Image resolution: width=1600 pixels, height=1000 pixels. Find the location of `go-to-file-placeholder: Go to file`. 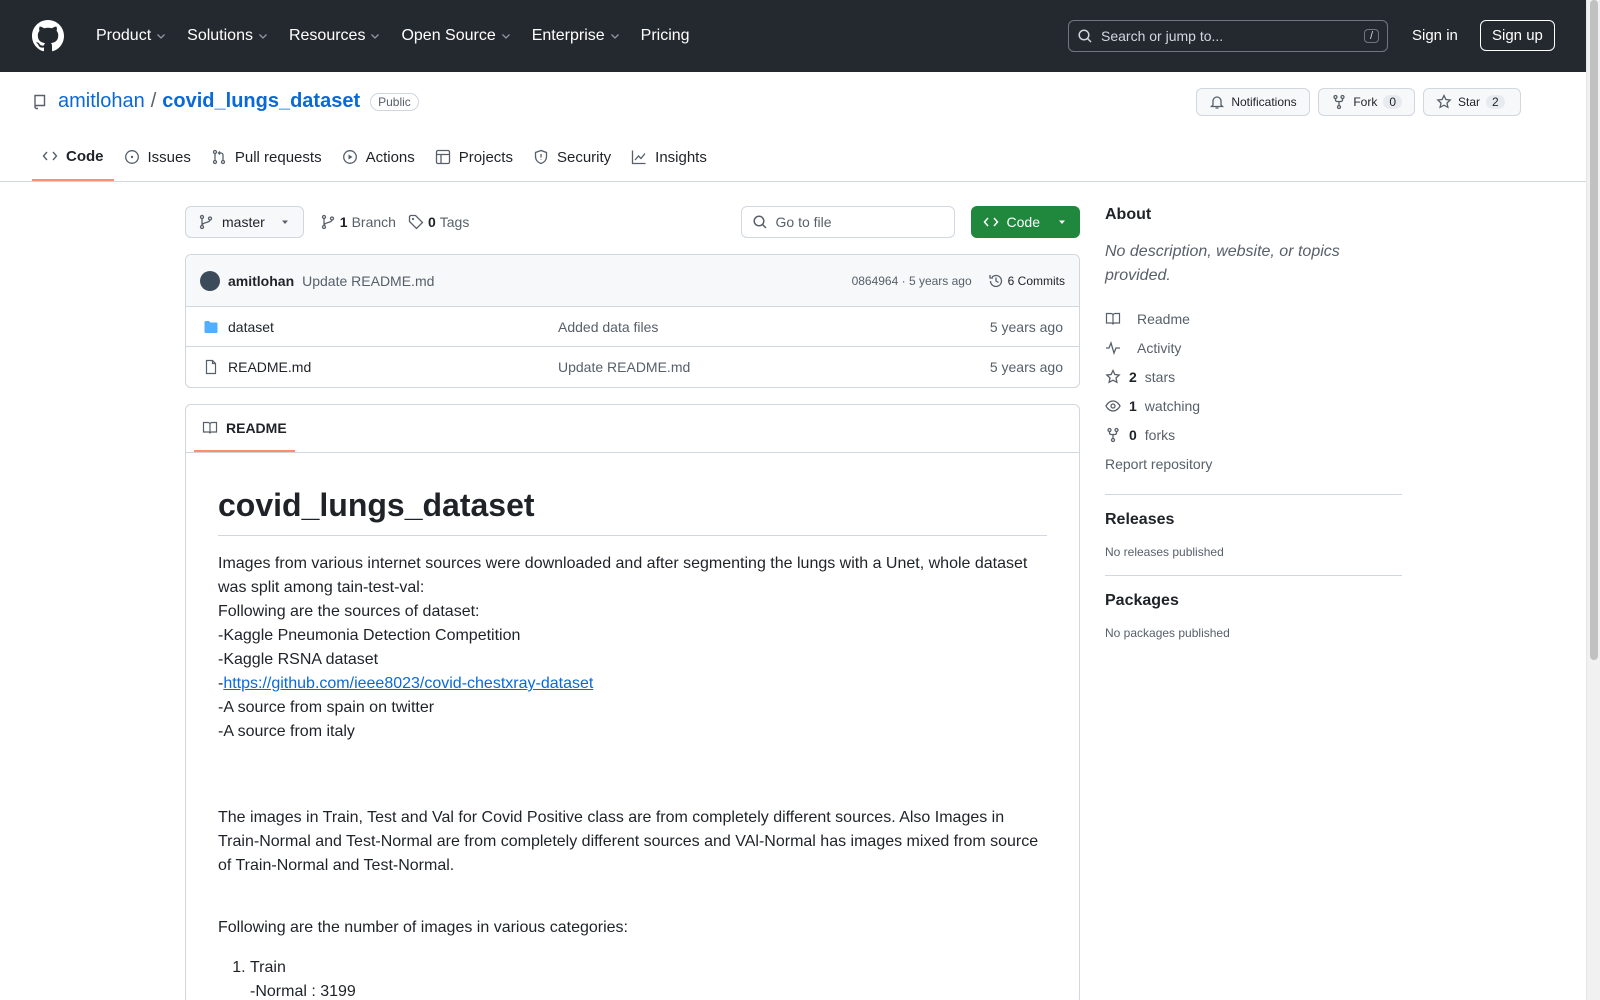

go-to-file-placeholder: Go to file is located at coordinates (803, 222).